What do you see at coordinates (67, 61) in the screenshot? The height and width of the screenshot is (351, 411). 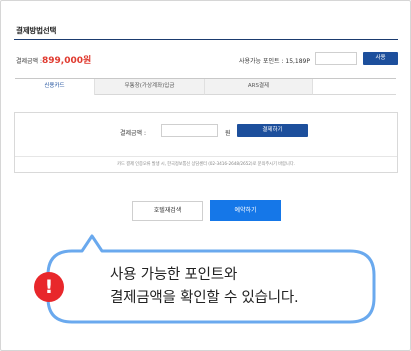 I see `amount-value: 899,000원` at bounding box center [67, 61].